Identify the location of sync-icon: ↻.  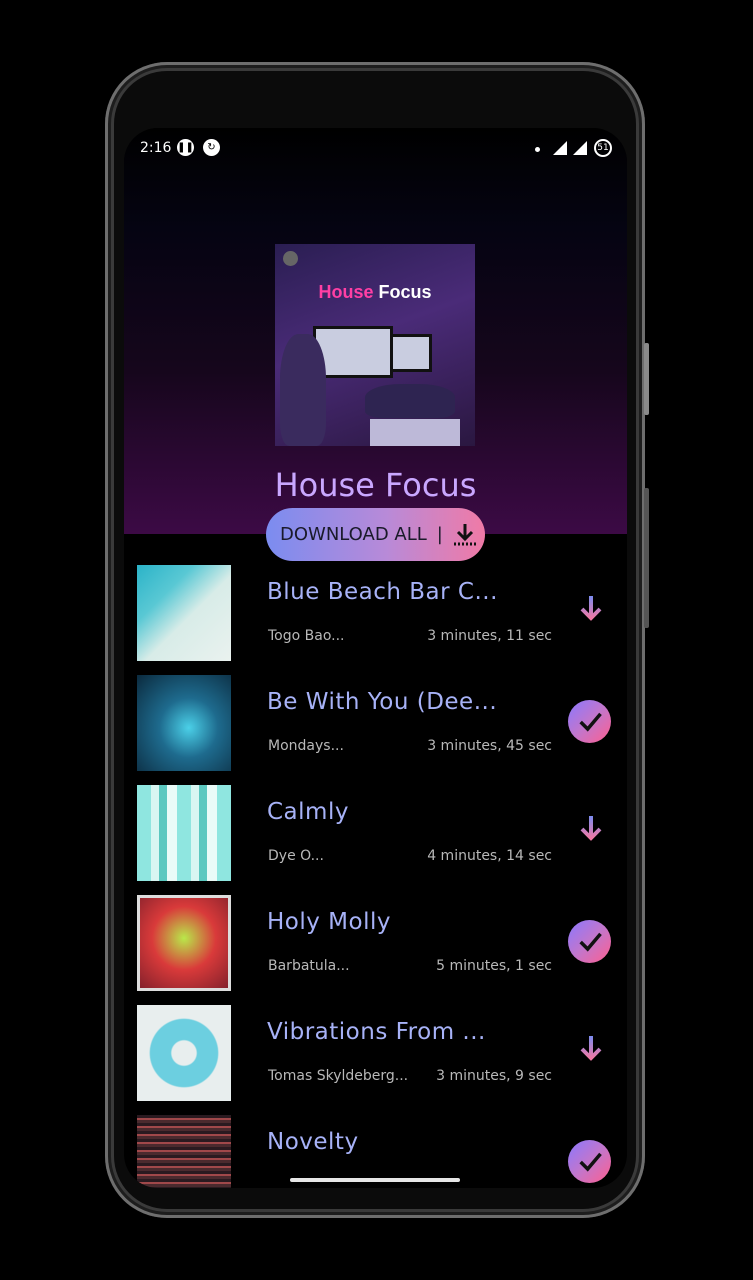
(211, 147).